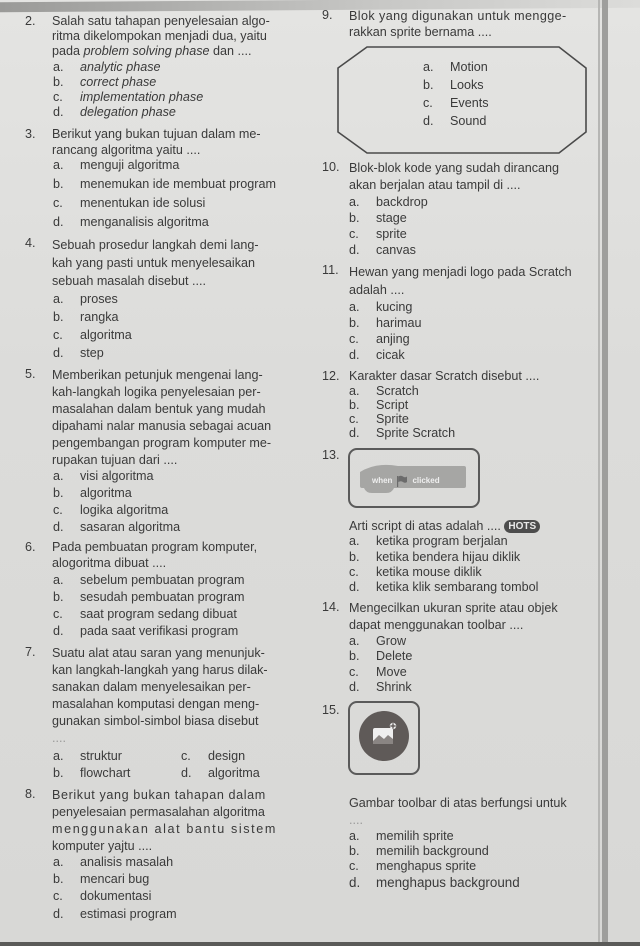 The height and width of the screenshot is (946, 640). Describe the element at coordinates (471, 339) in the screenshot. I see `option-c: c. anjing` at that location.